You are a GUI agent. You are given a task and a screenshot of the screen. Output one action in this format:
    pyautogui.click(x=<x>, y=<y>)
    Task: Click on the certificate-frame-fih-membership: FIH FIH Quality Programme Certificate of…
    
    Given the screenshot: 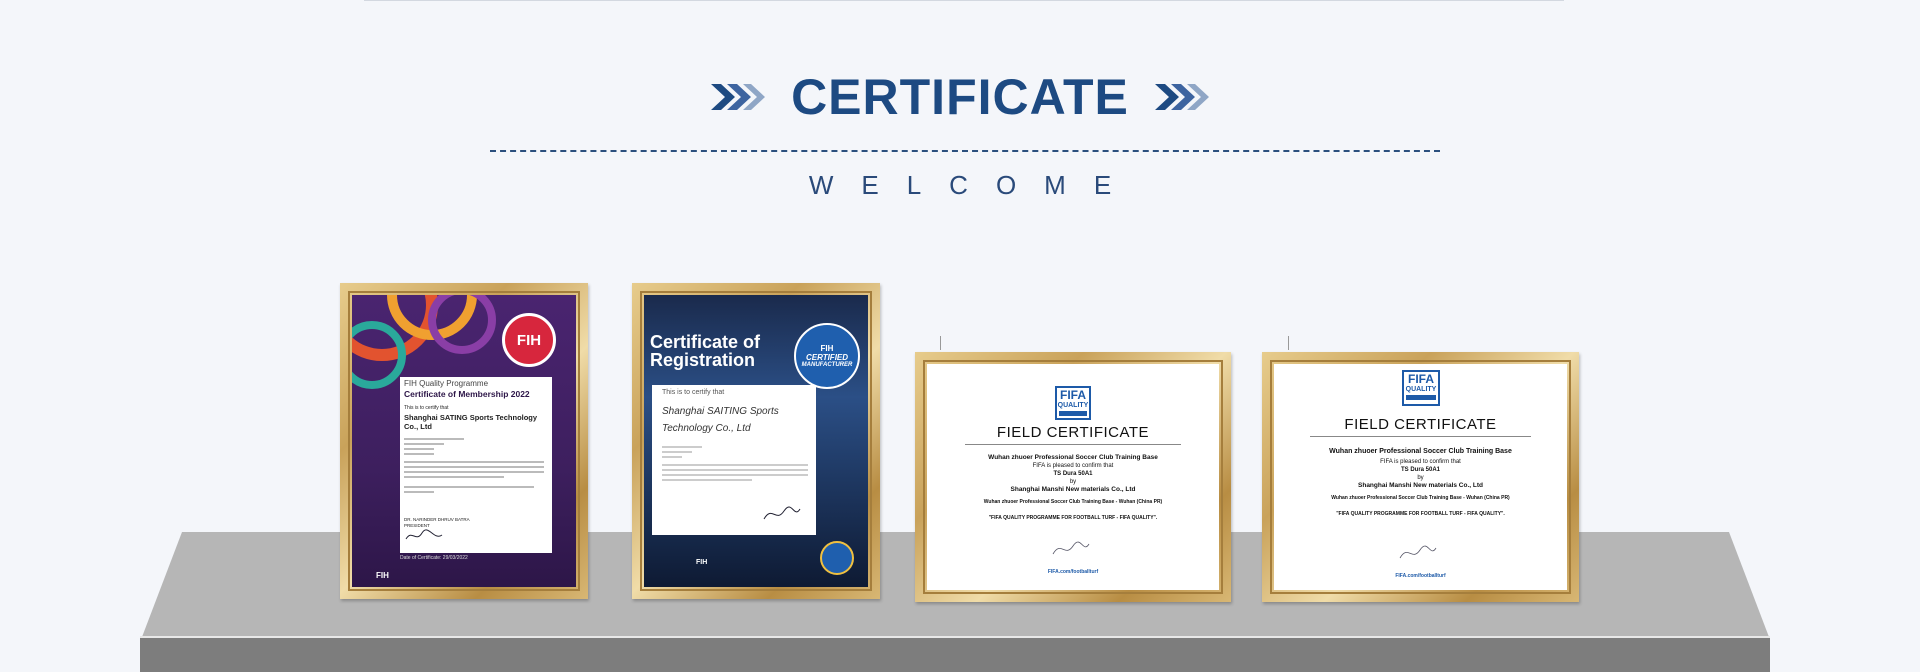 What is the action you would take?
    pyautogui.click(x=464, y=441)
    